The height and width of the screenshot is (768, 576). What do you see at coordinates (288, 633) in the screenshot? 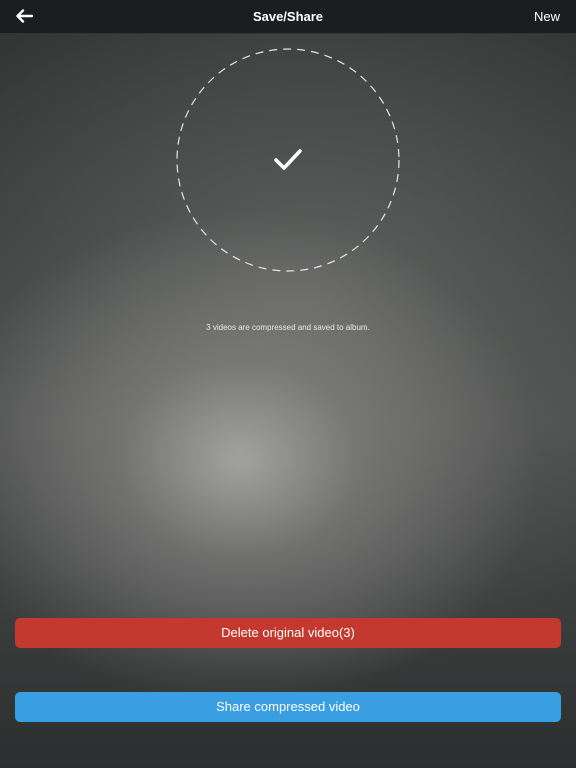
I see `delete-original-video-button: Delete original video(3)` at bounding box center [288, 633].